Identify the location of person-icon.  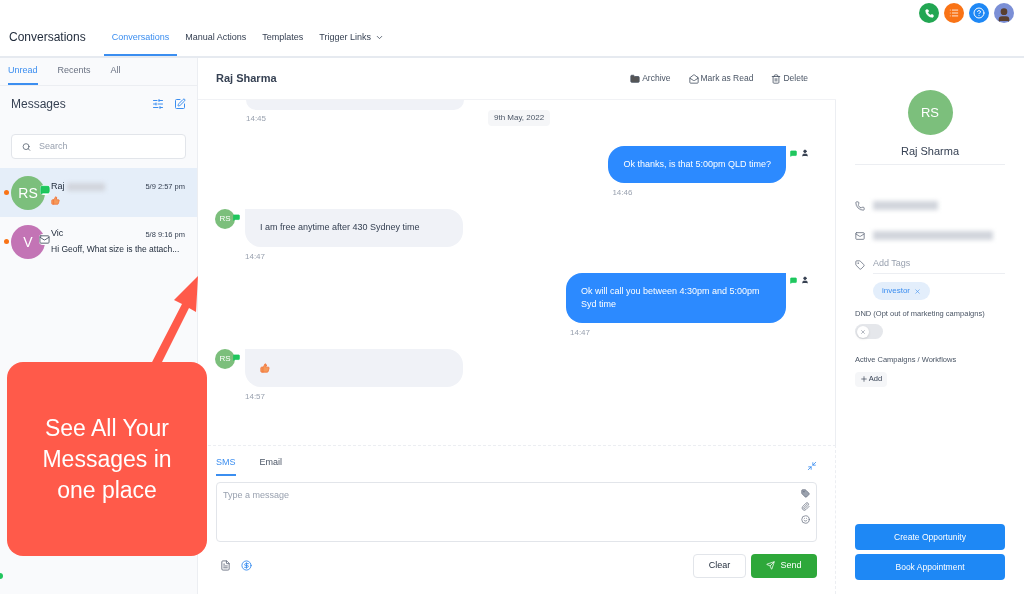
(1004, 15).